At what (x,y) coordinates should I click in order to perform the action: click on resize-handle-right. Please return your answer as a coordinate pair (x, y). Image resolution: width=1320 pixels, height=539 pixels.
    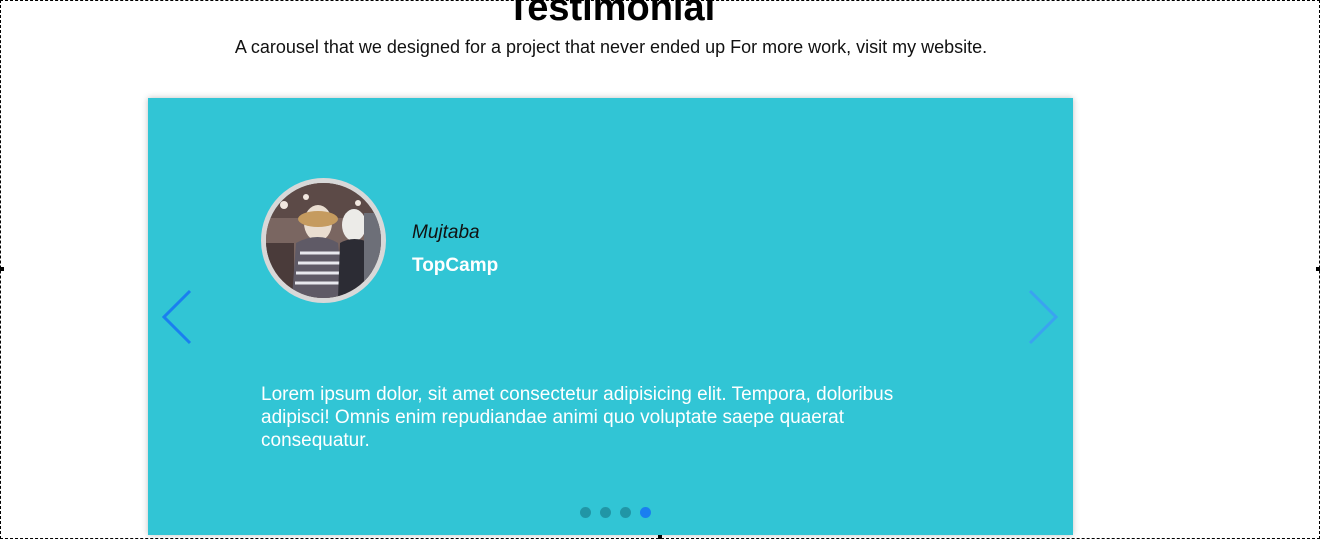
    Looking at the image, I should click on (1318, 269).